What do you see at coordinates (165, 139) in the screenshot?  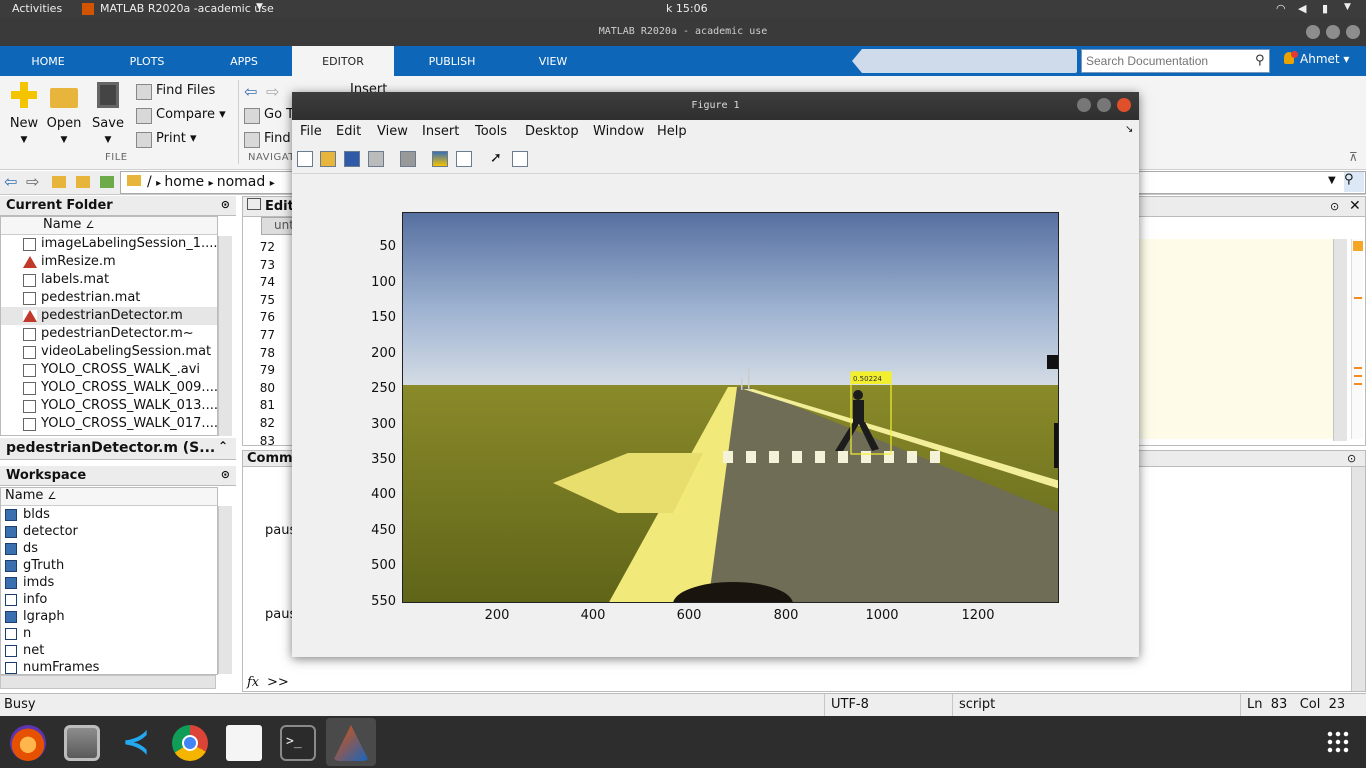 I see `print-button: Print ▾` at bounding box center [165, 139].